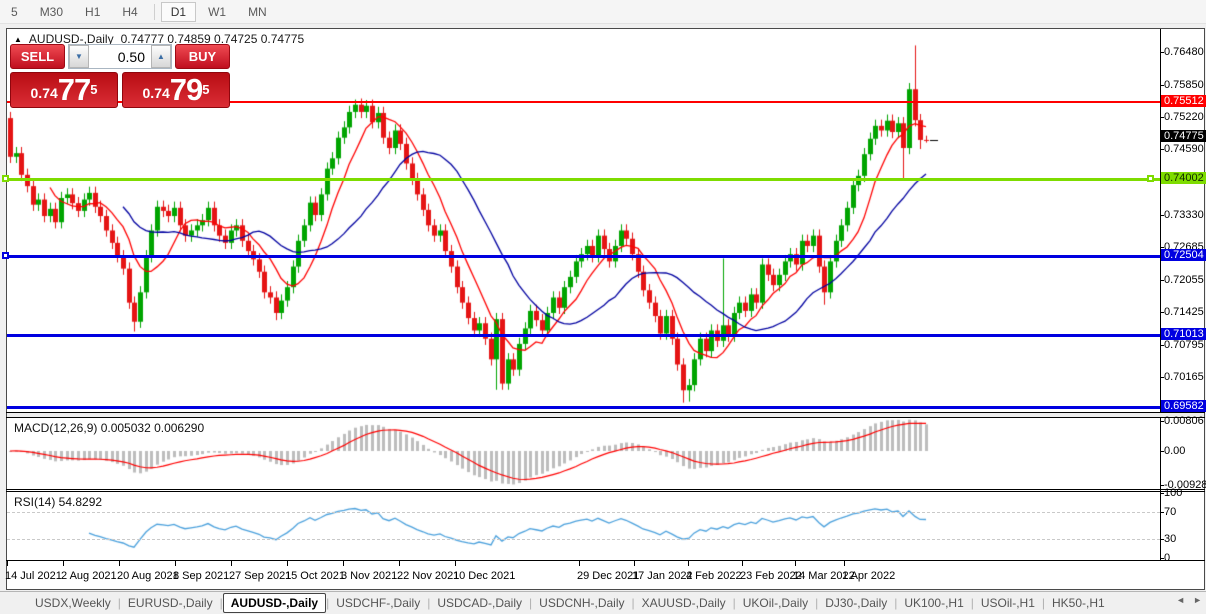 The height and width of the screenshot is (614, 1206). Describe the element at coordinates (44, 93) in the screenshot. I see `sell-price-small: 0.74` at that location.